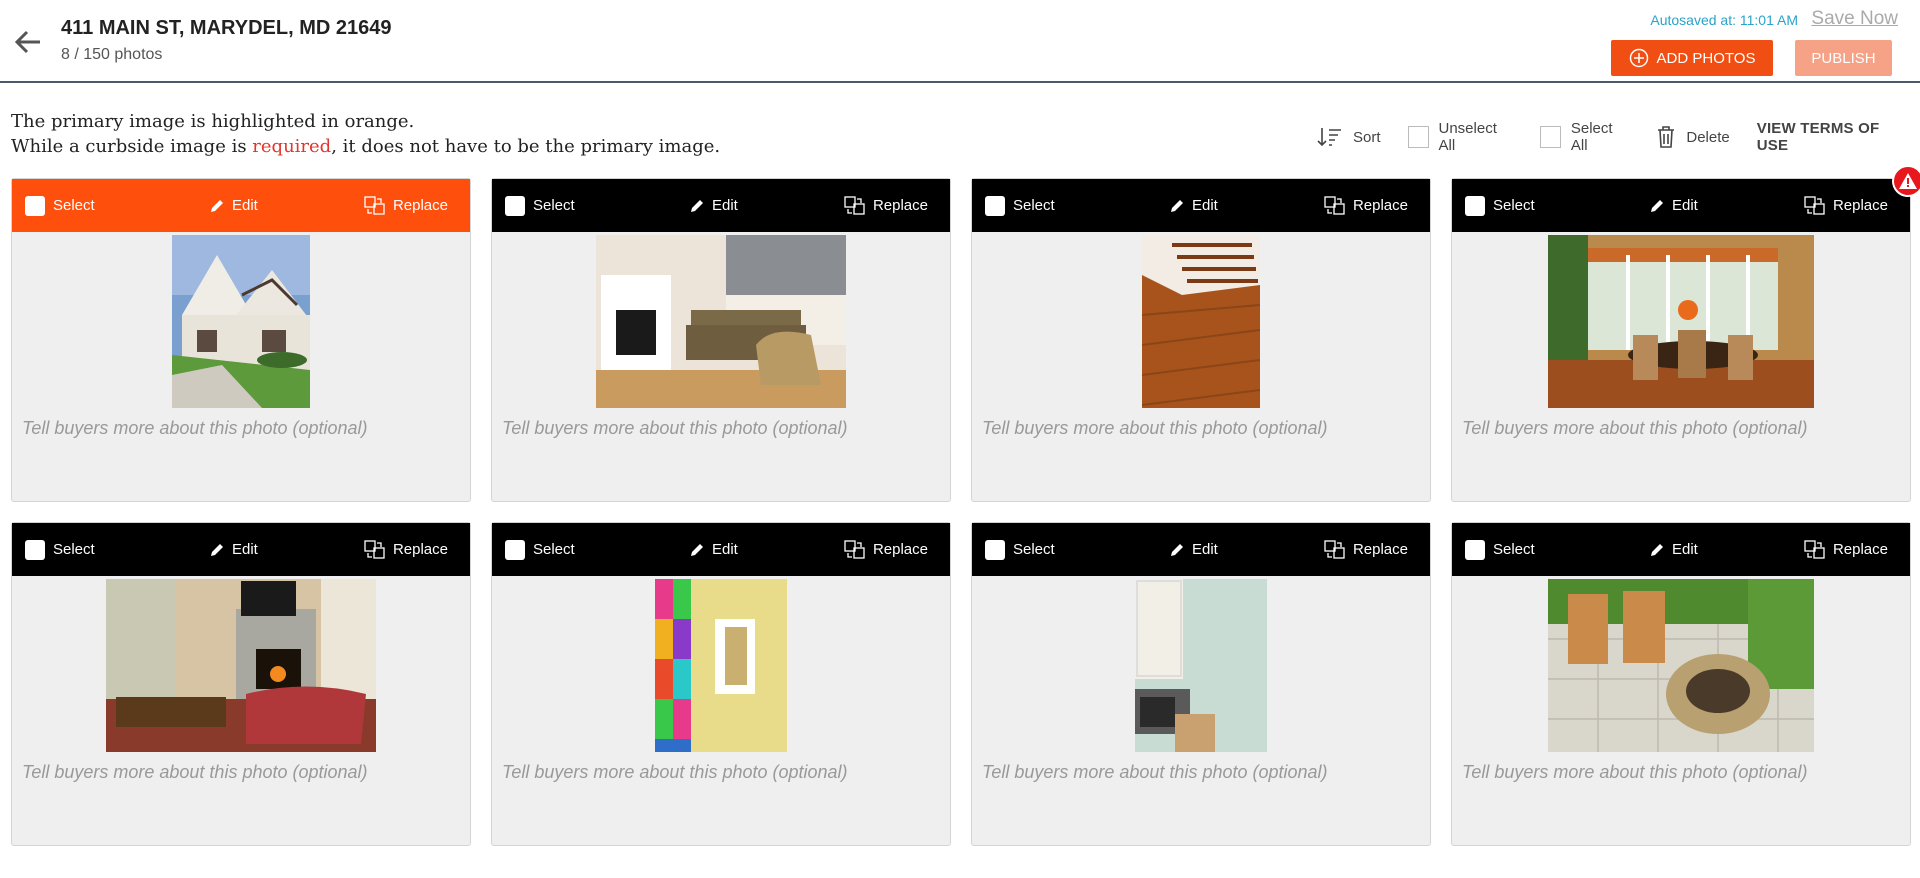 This screenshot has height=878, width=1920. I want to click on select-all-control: Select All, so click(1584, 137).